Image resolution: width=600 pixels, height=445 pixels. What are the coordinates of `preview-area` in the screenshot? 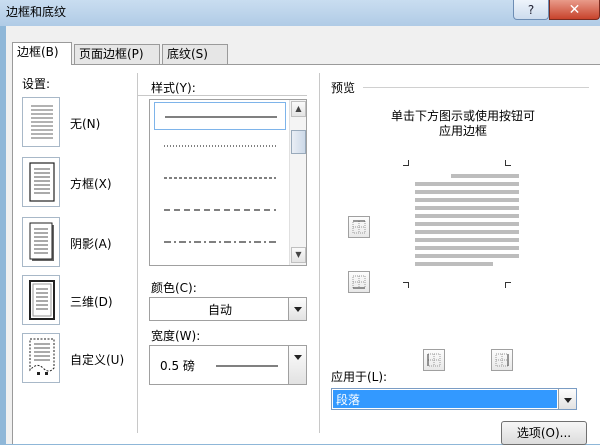 It's located at (458, 230).